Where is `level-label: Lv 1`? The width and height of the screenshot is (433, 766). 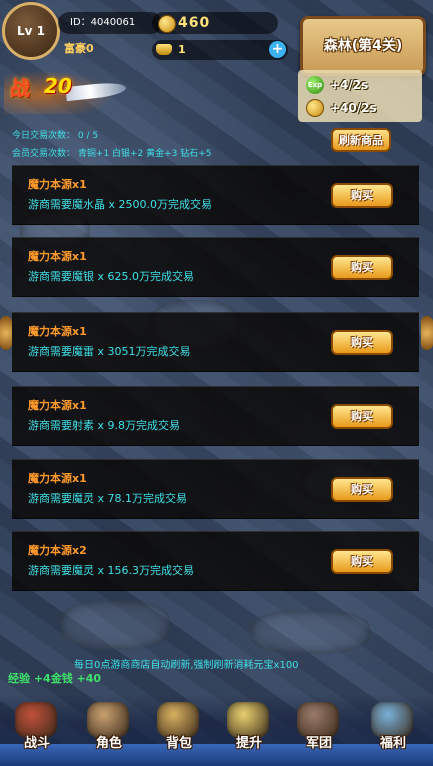
level-label: Lv 1 is located at coordinates (31, 31).